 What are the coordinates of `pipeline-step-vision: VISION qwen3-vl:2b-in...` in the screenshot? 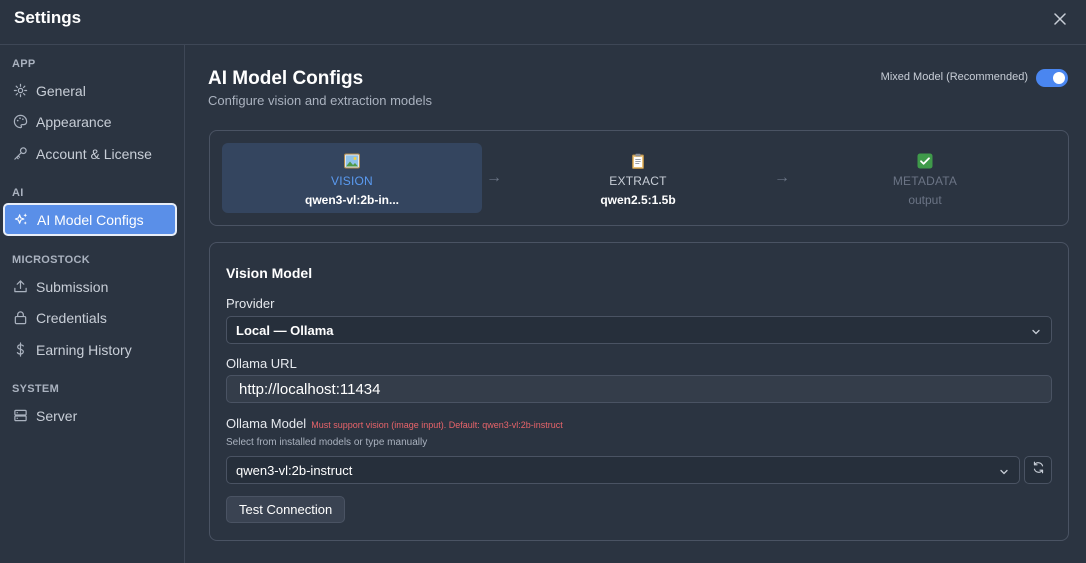 It's located at (352, 178).